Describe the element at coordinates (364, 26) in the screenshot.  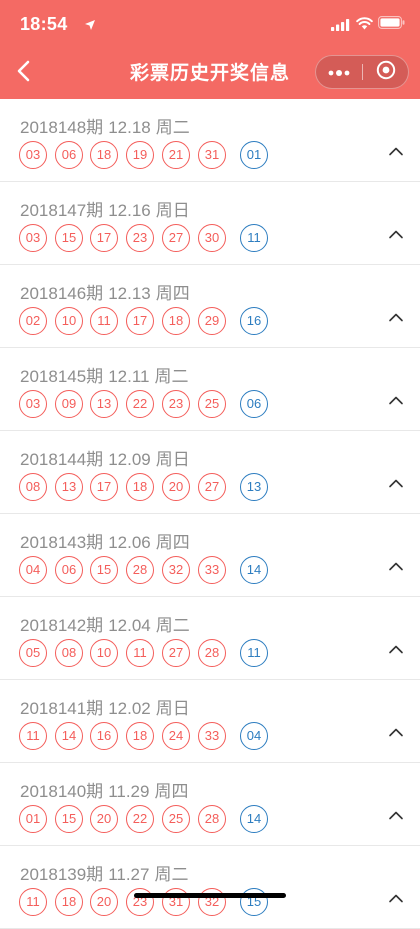
I see `wifi-icon` at that location.